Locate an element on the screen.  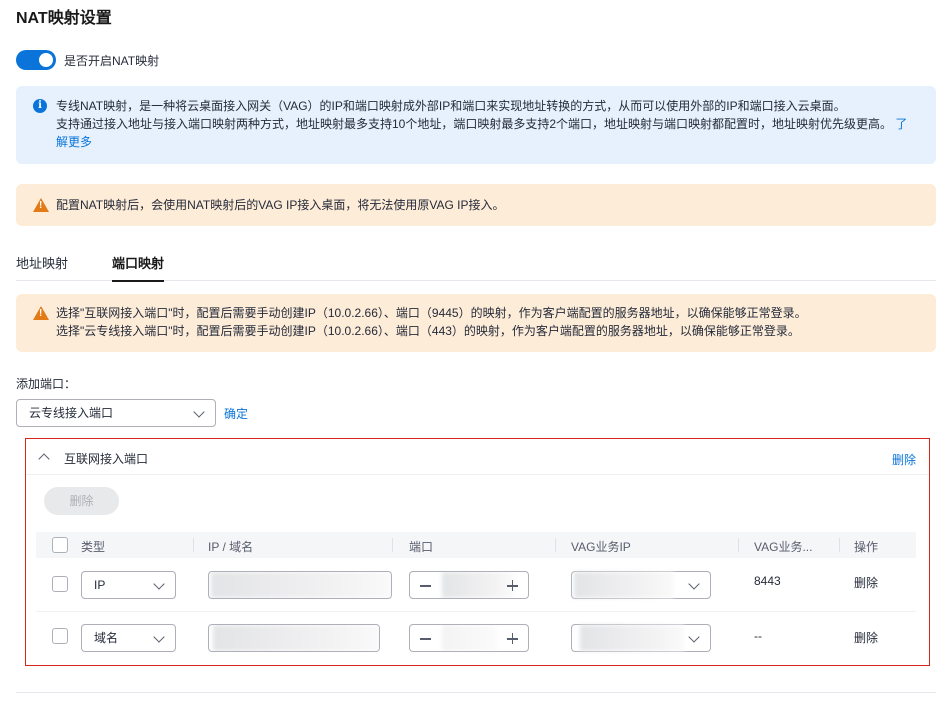
row-type-select: 域名 is located at coordinates (128, 638).